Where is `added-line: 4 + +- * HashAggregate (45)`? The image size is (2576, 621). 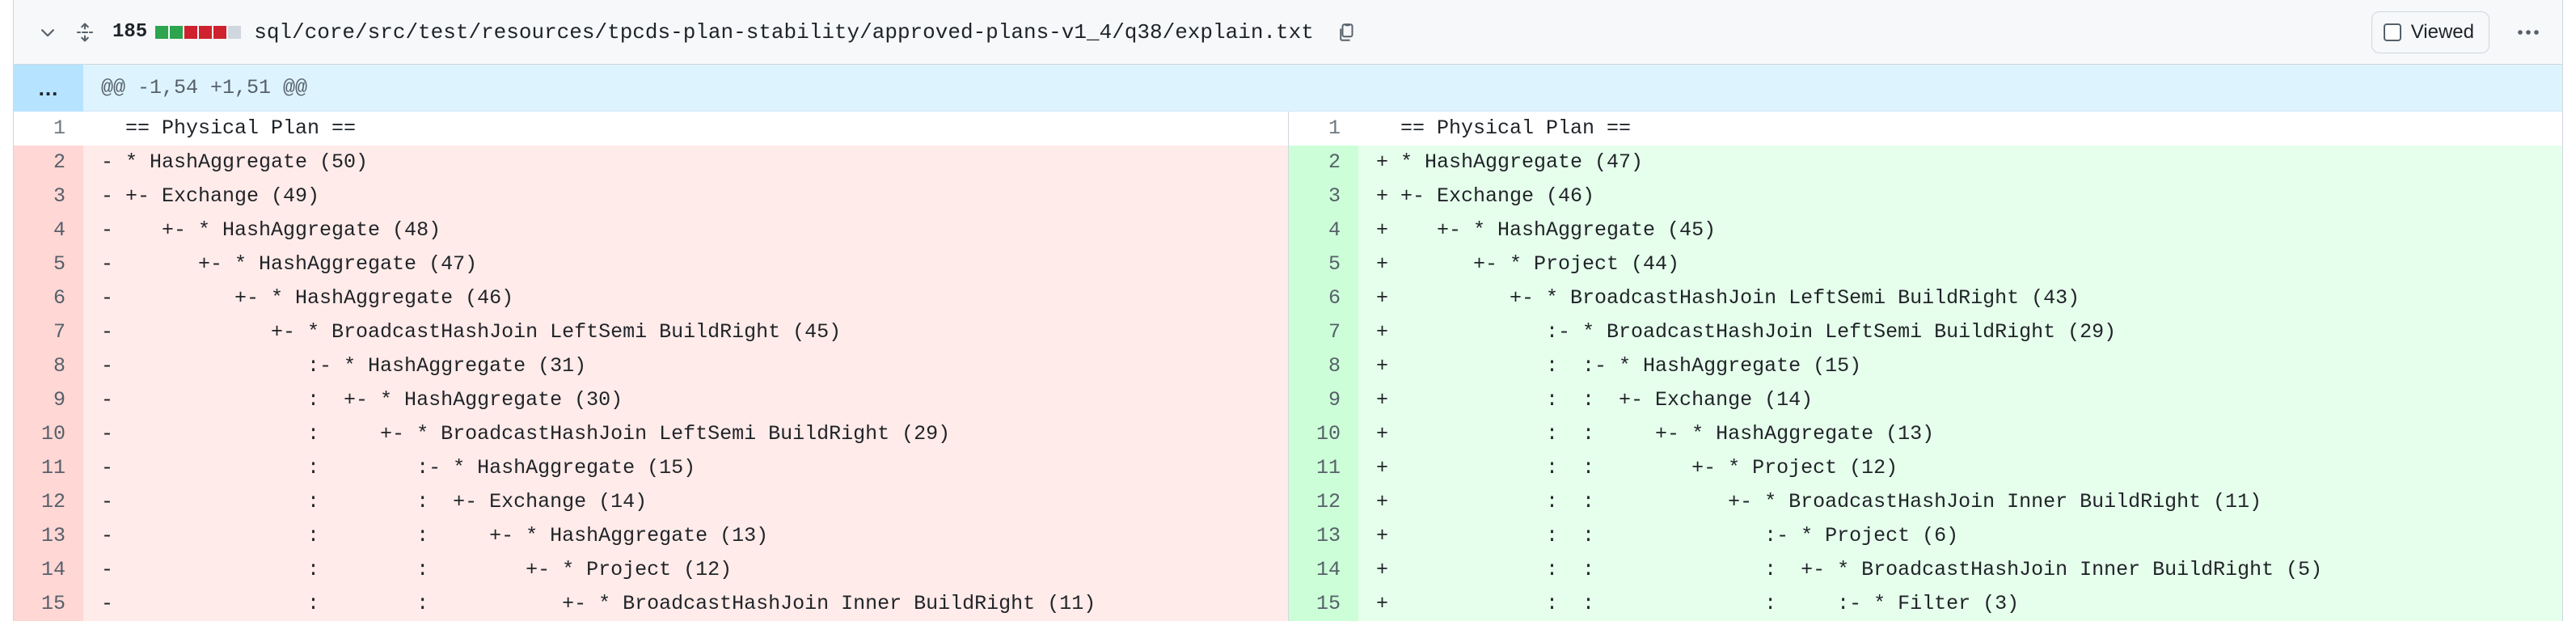
added-line: 4 + +- * HashAggregate (45) is located at coordinates (1925, 230).